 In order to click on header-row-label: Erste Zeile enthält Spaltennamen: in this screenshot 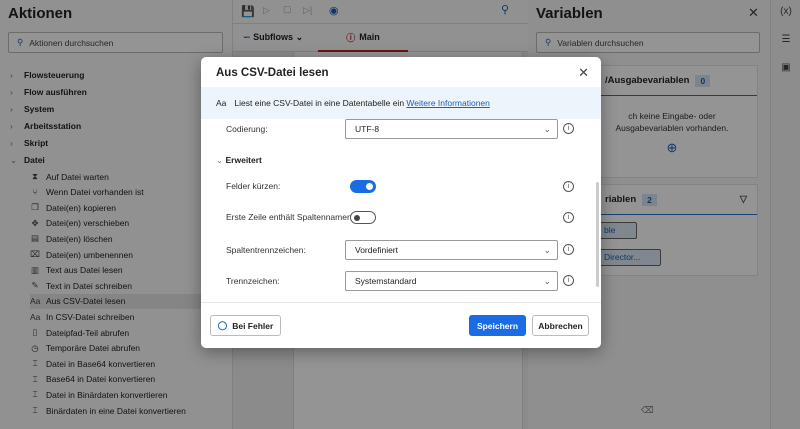, I will do `click(290, 217)`.